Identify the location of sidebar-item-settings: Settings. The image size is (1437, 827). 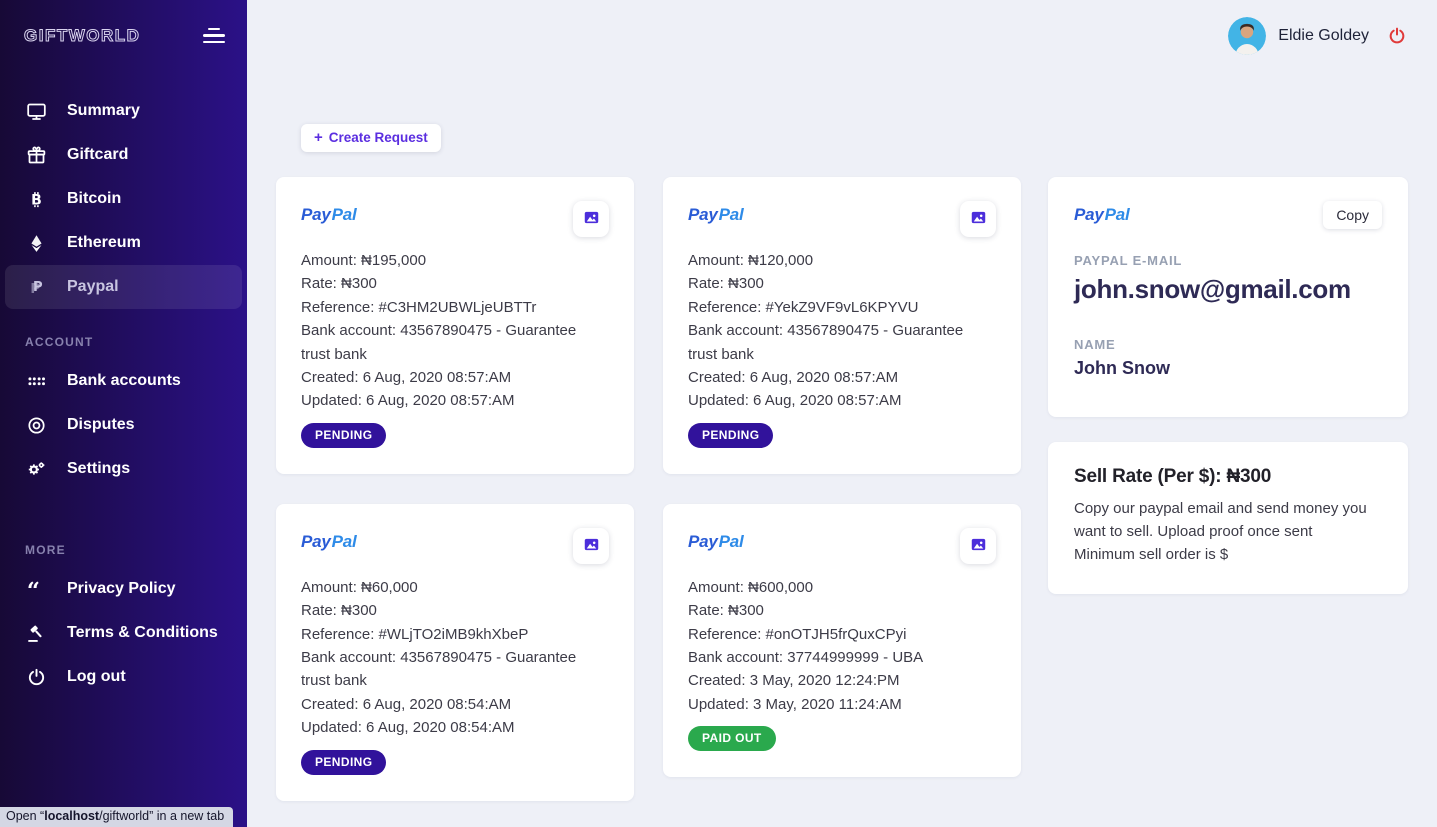
(123, 469).